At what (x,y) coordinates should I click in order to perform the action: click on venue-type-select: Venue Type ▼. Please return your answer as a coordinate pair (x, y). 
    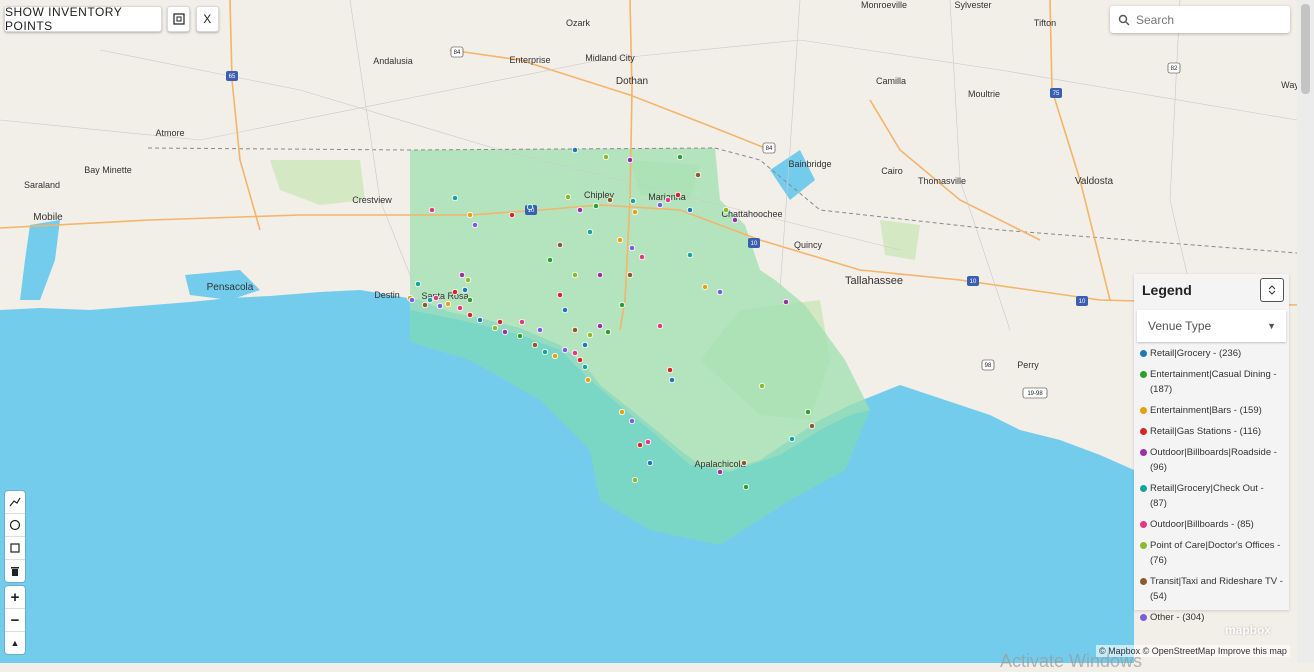
    Looking at the image, I should click on (1211, 326).